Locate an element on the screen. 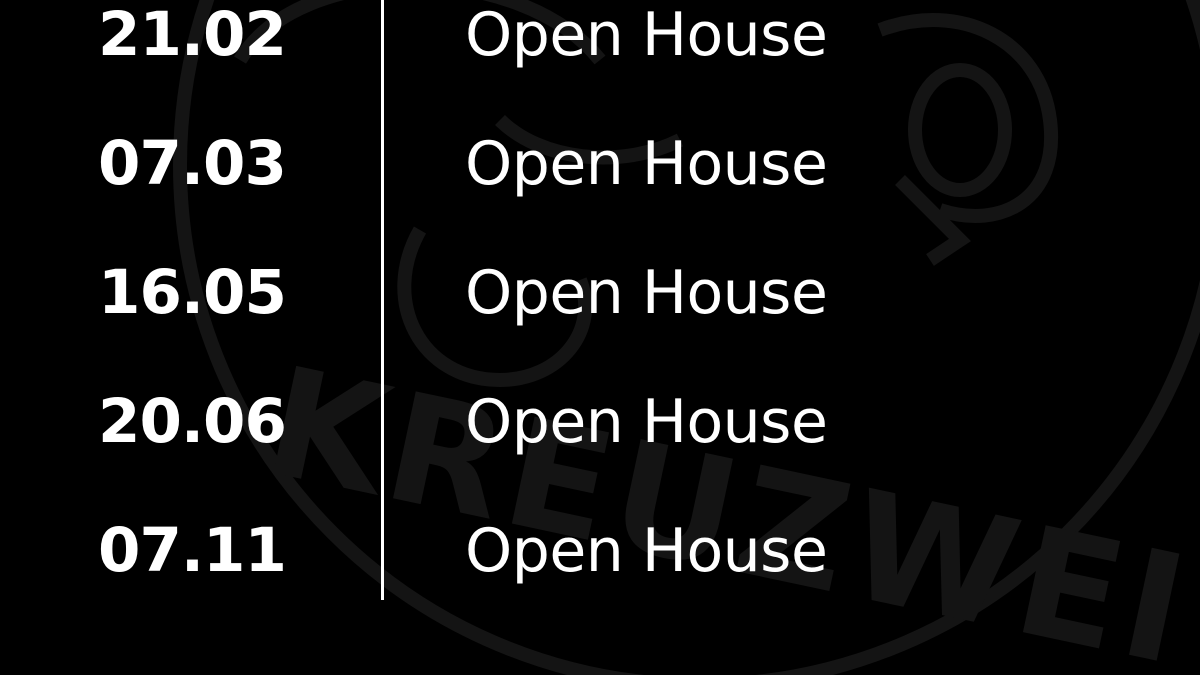 This screenshot has width=1200, height=675. event-date: 07.03 is located at coordinates (192, 163).